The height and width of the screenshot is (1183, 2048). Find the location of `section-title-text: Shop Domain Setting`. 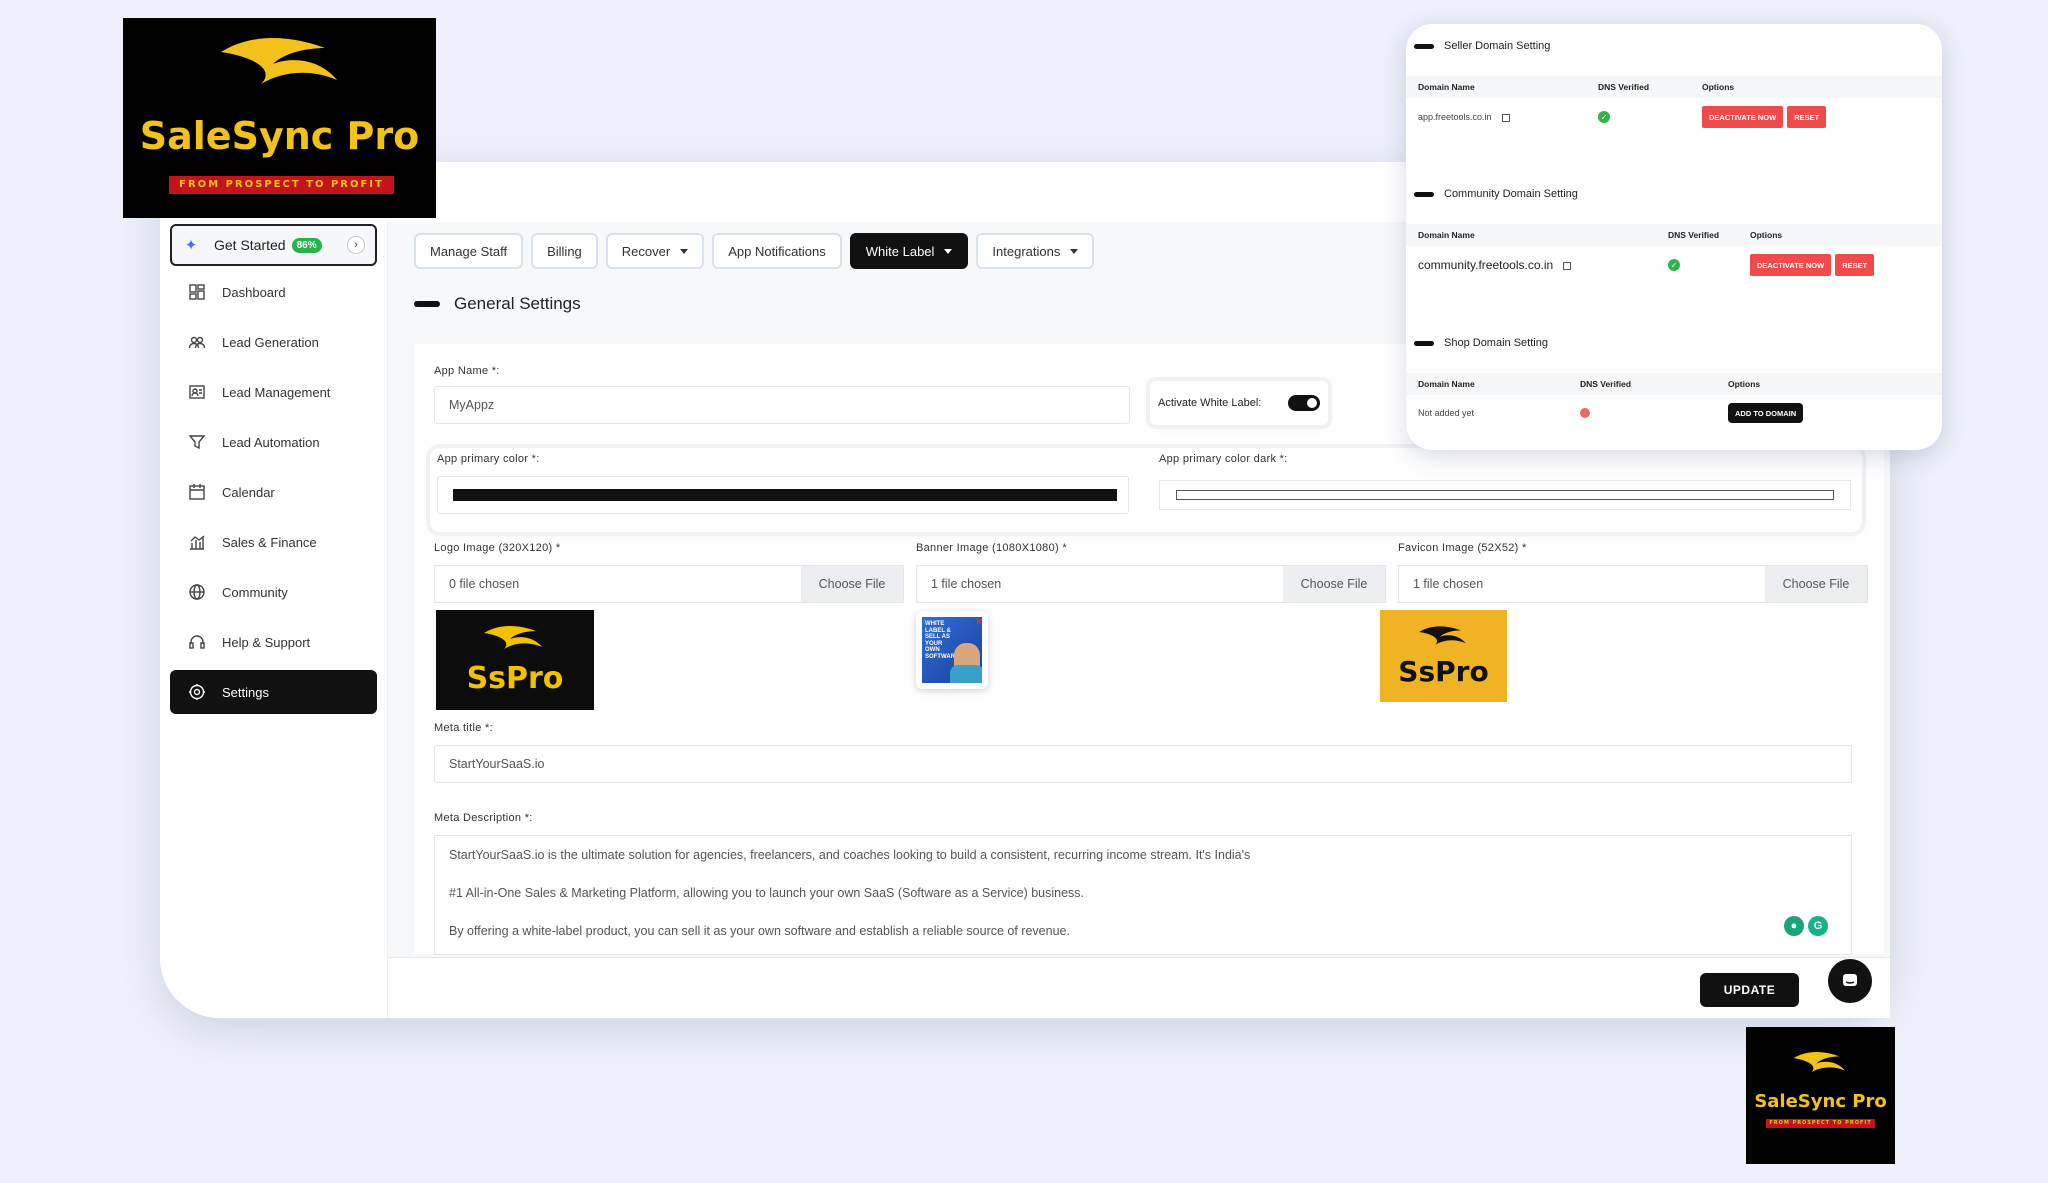

section-title-text: Shop Domain Setting is located at coordinates (1496, 343).